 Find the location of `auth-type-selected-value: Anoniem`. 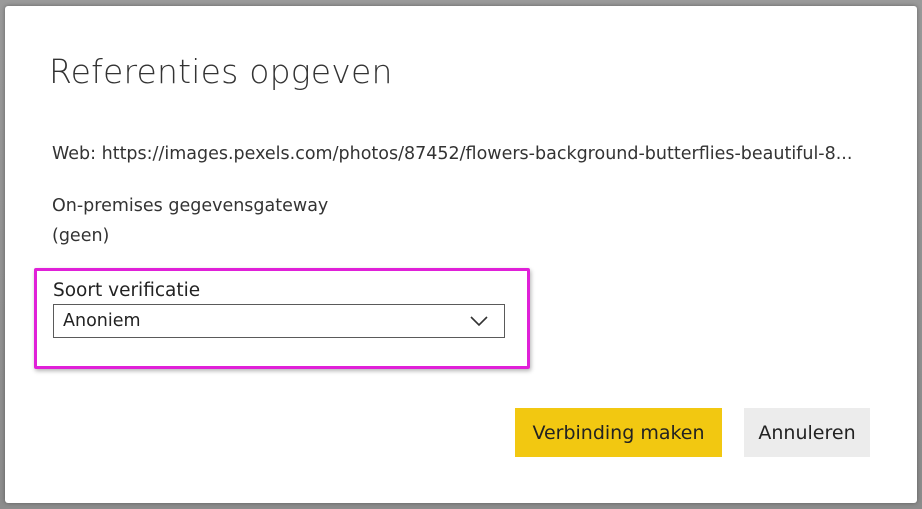

auth-type-selected-value: Anoniem is located at coordinates (102, 321).